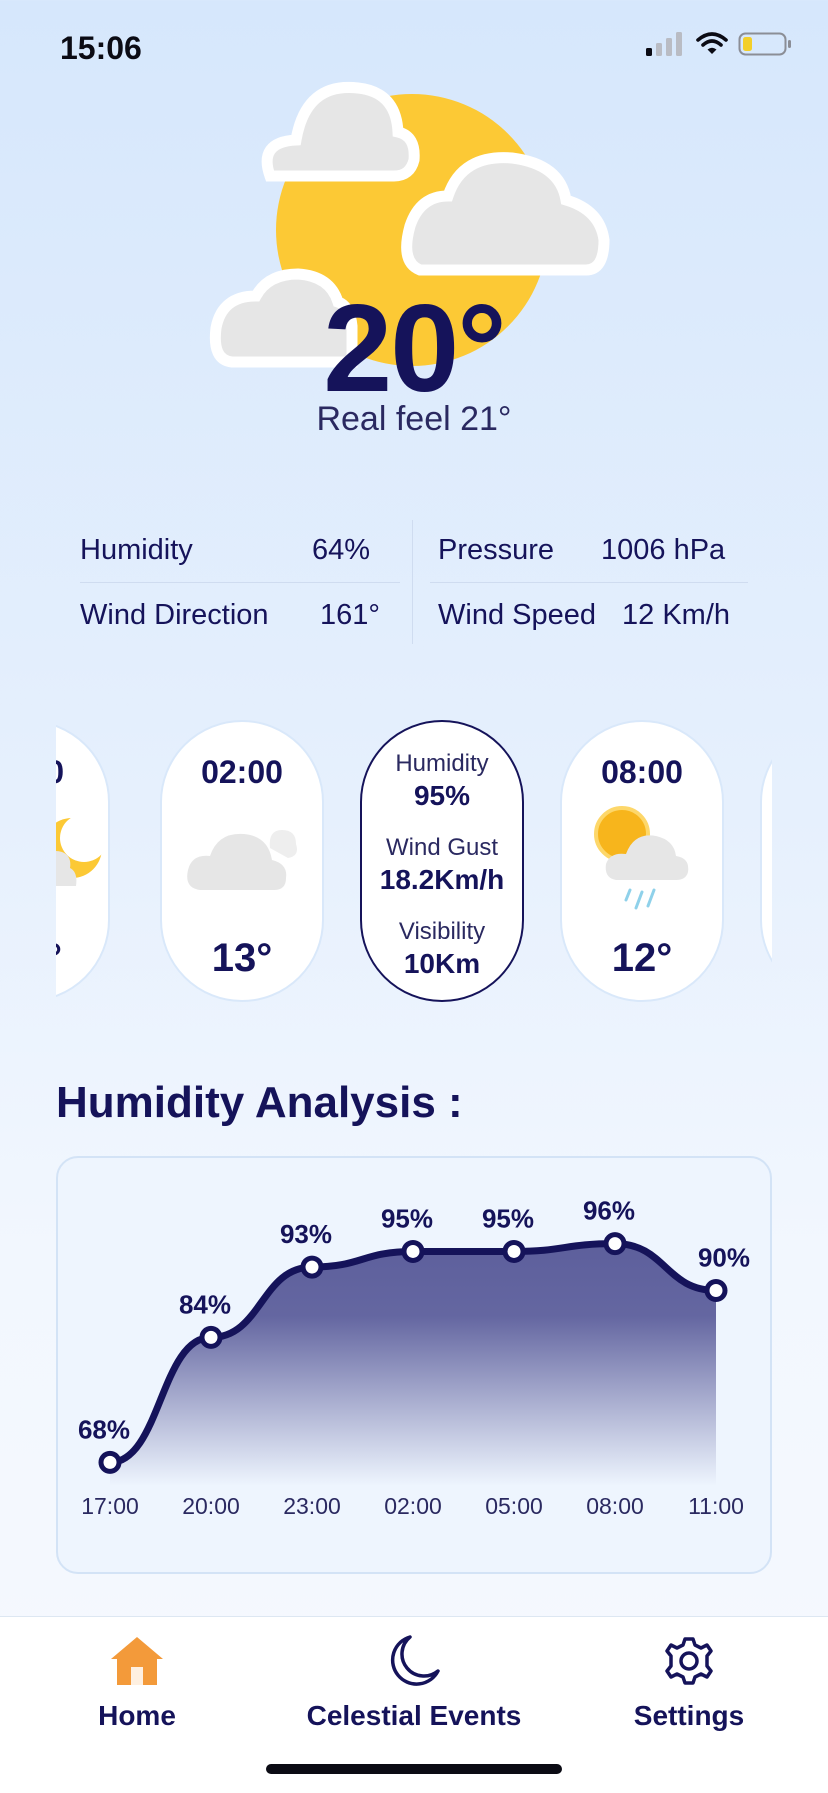 The image size is (828, 1793). What do you see at coordinates (664, 44) in the screenshot?
I see `cellular-signal-icon` at bounding box center [664, 44].